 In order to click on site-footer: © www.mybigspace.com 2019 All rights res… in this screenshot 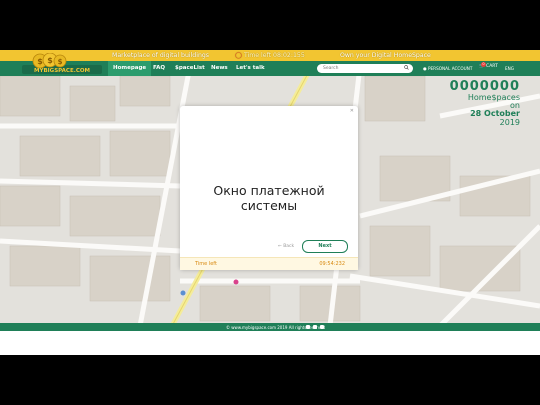, I will do `click(270, 327)`.